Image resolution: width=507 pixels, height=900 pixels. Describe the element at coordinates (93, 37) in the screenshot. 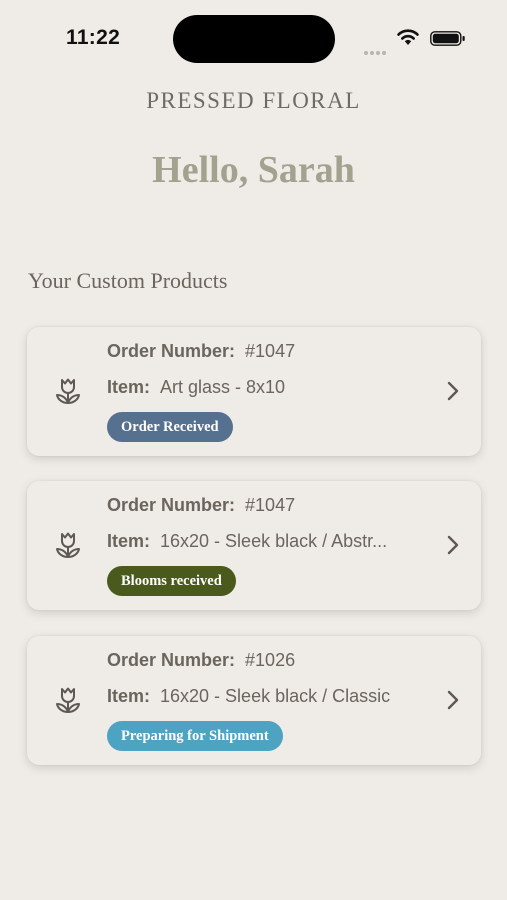

I see `status-time: 11:22` at that location.